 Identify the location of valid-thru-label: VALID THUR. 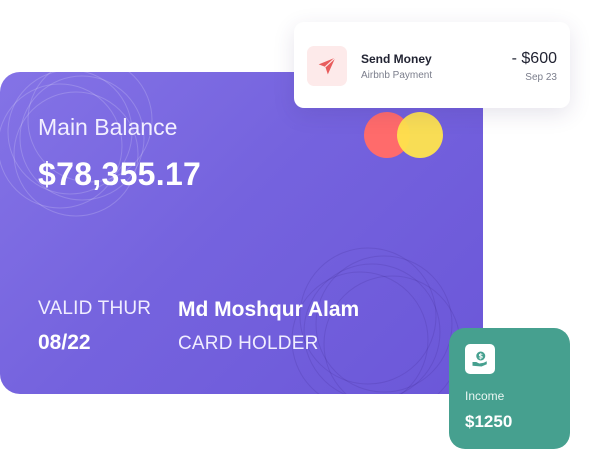
(95, 308).